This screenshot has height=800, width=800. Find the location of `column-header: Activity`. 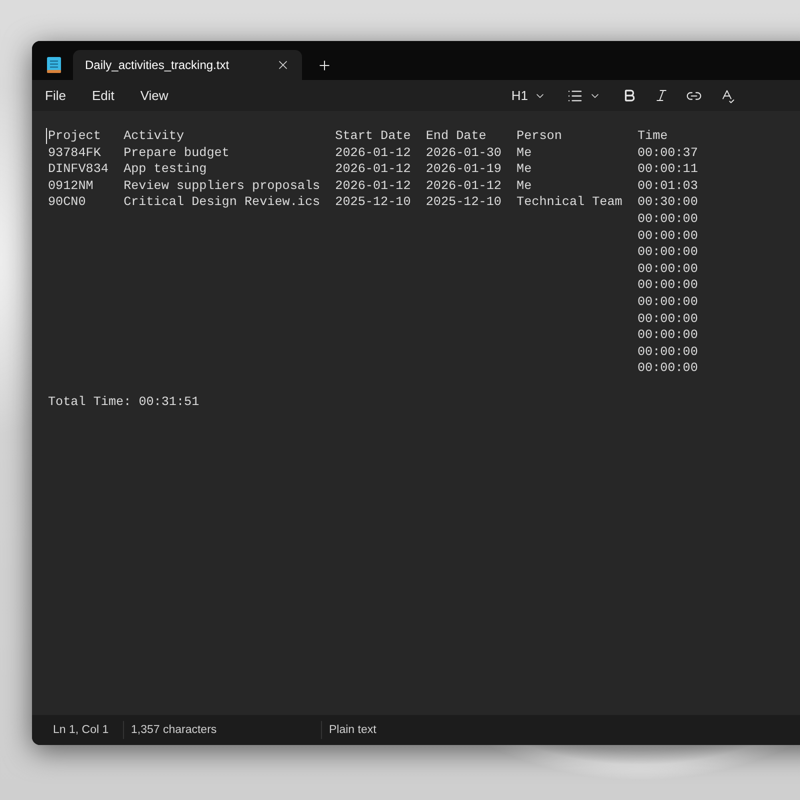

column-header: Activity is located at coordinates (154, 136).